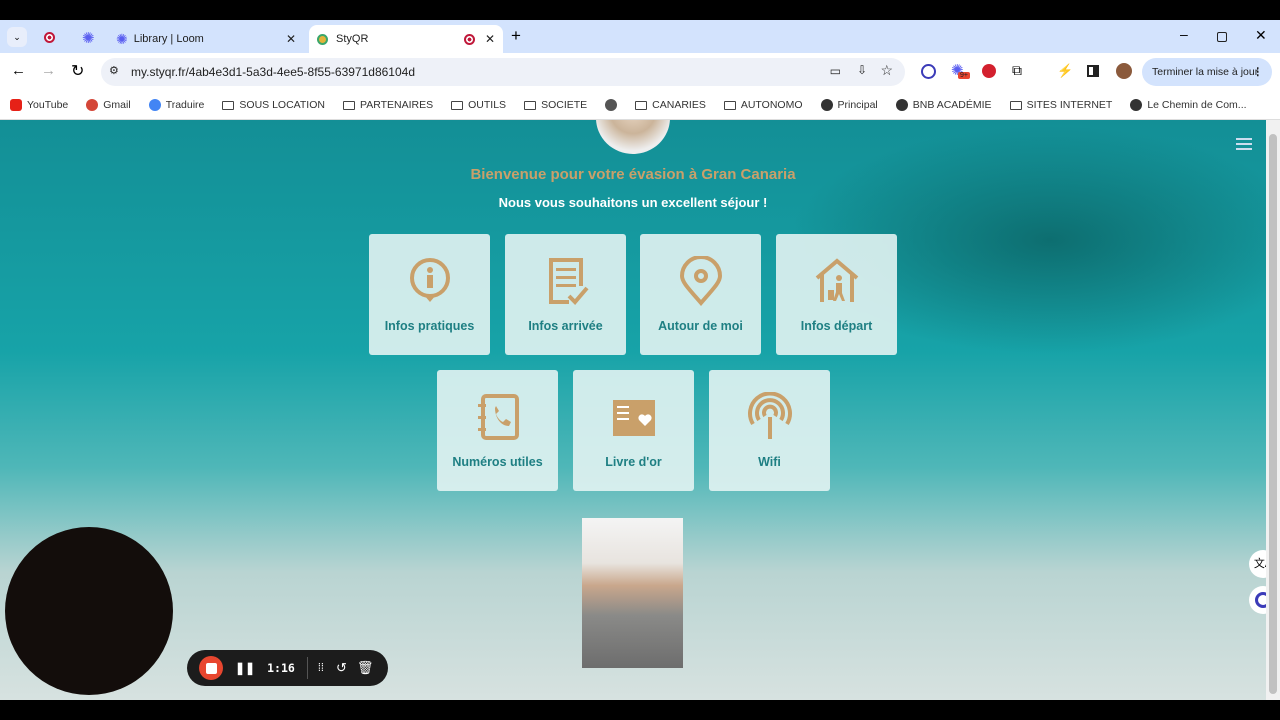 This screenshot has width=1280, height=720. I want to click on tile-label: Infos pratiques, so click(429, 326).